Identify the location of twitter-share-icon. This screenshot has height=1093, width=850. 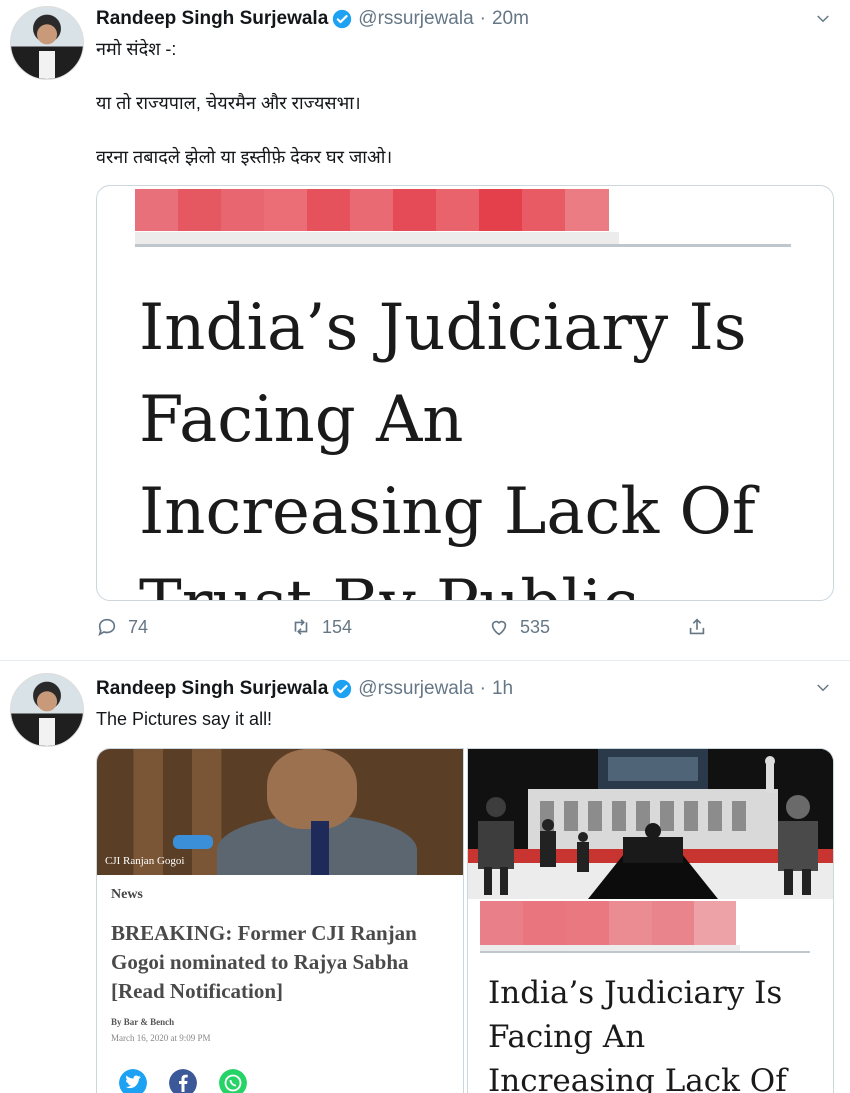
(133, 1081).